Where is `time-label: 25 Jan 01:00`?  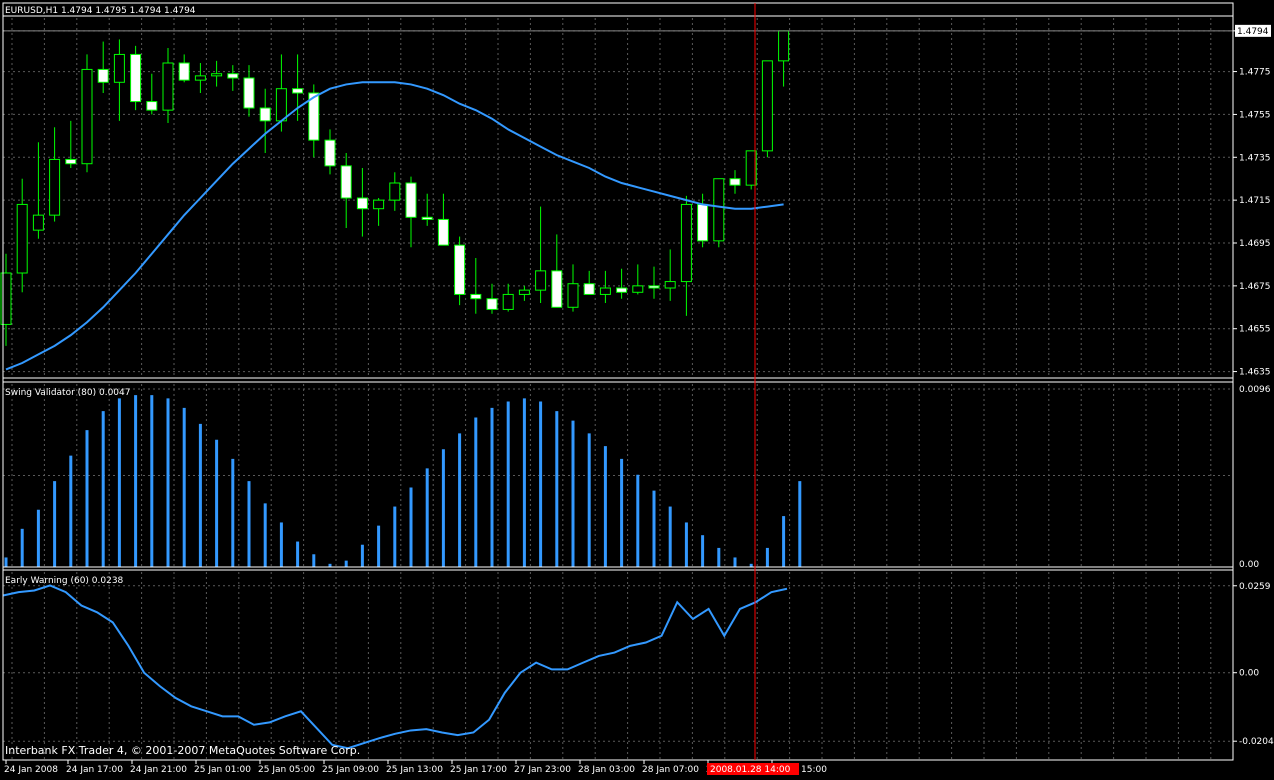
time-label: 25 Jan 01:00 is located at coordinates (222, 770).